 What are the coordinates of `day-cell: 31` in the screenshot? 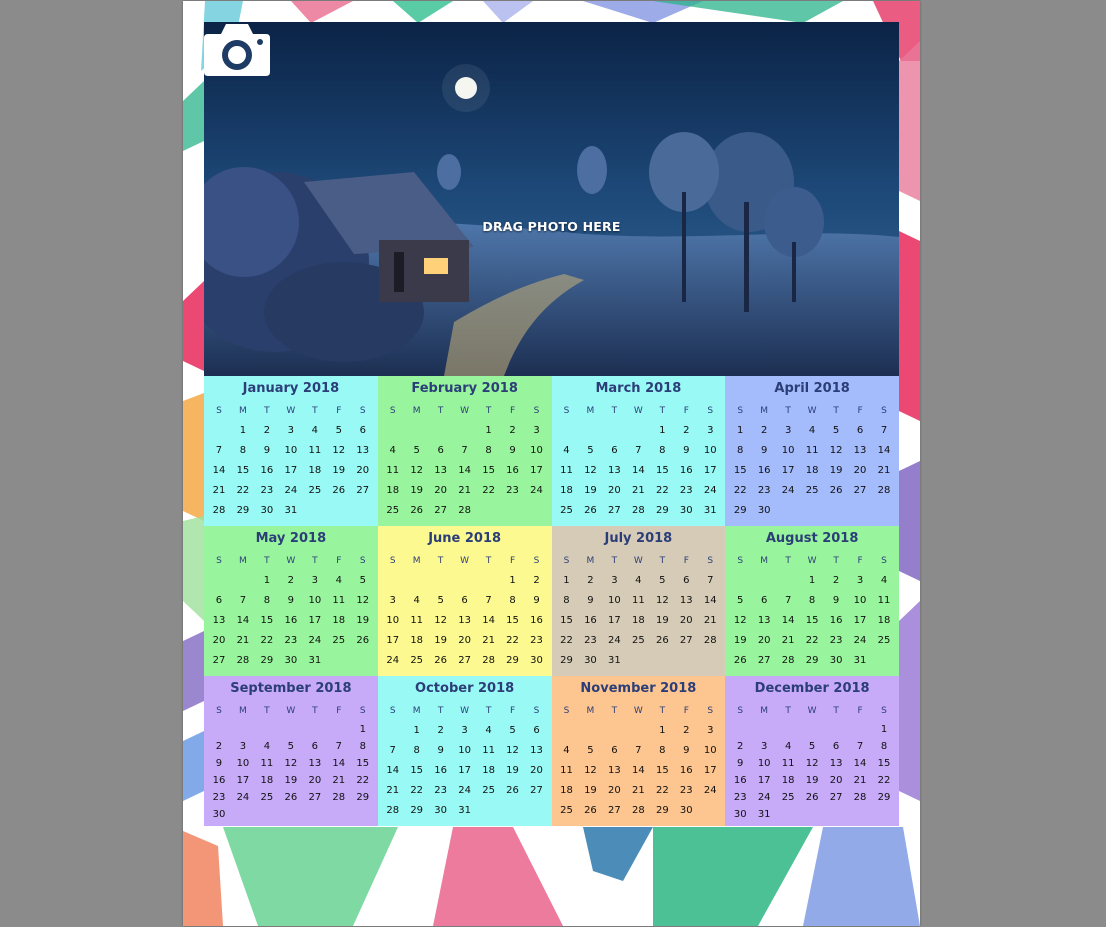 It's located at (464, 810).